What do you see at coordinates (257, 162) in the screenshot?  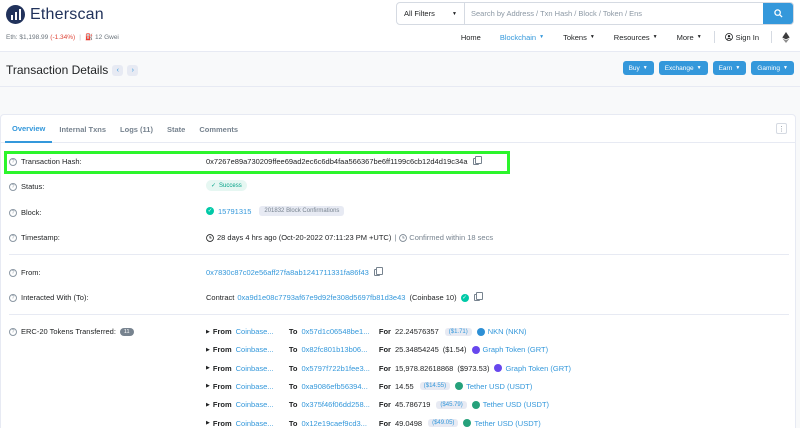 I see `highlight-box` at bounding box center [257, 162].